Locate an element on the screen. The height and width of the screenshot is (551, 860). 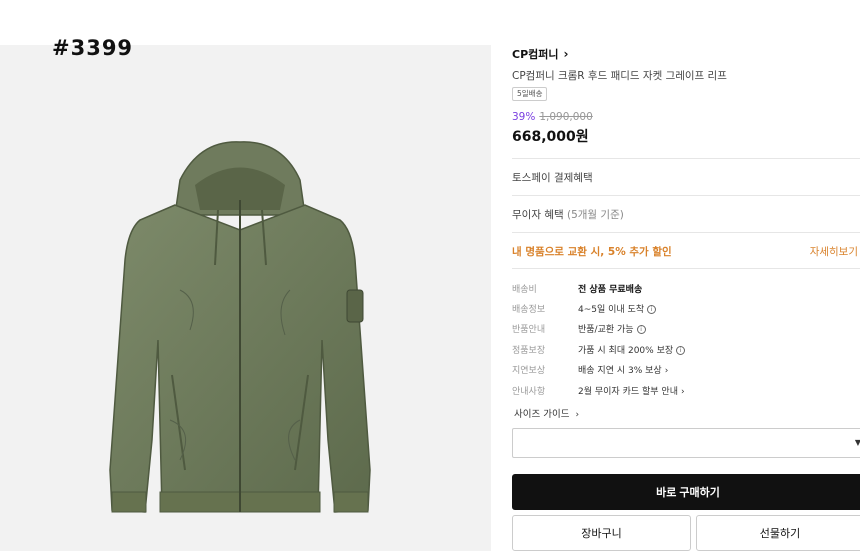
add-to-cart-button: 장바구니 is located at coordinates (601, 533).